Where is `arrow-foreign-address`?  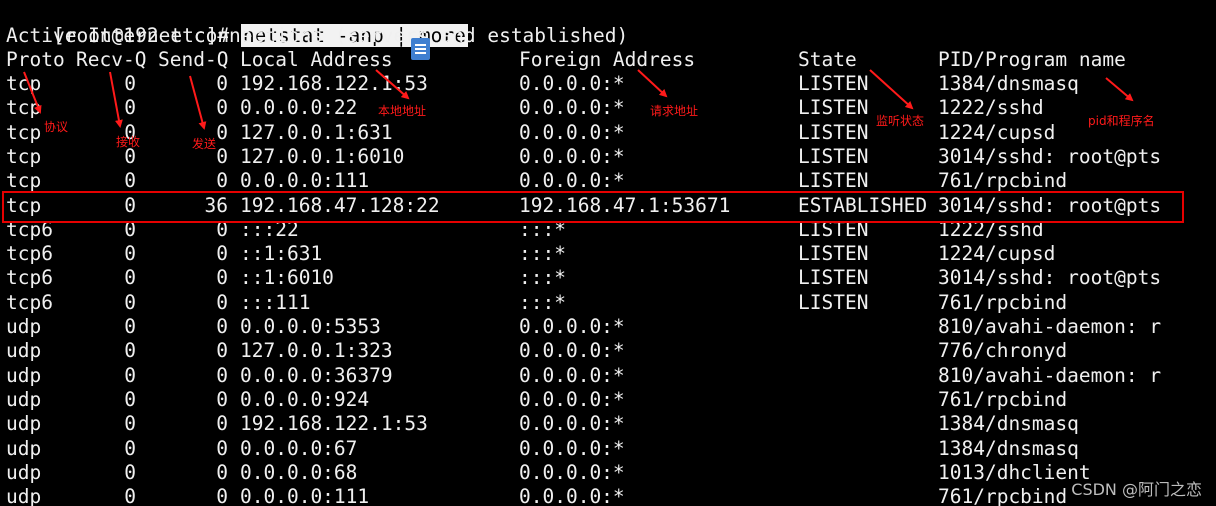
arrow-foreign-address is located at coordinates (652, 83).